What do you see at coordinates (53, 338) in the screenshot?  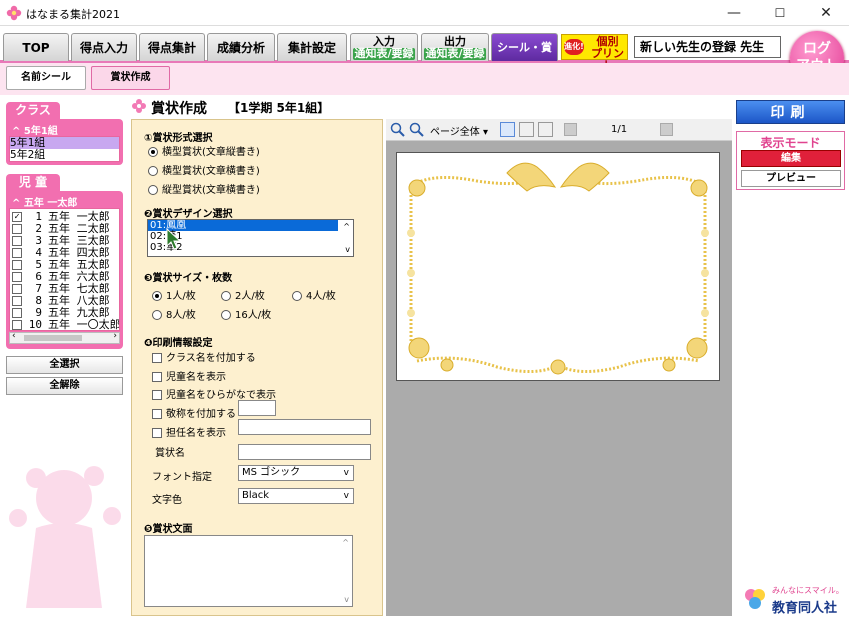 I see `scroll-thumb` at bounding box center [53, 338].